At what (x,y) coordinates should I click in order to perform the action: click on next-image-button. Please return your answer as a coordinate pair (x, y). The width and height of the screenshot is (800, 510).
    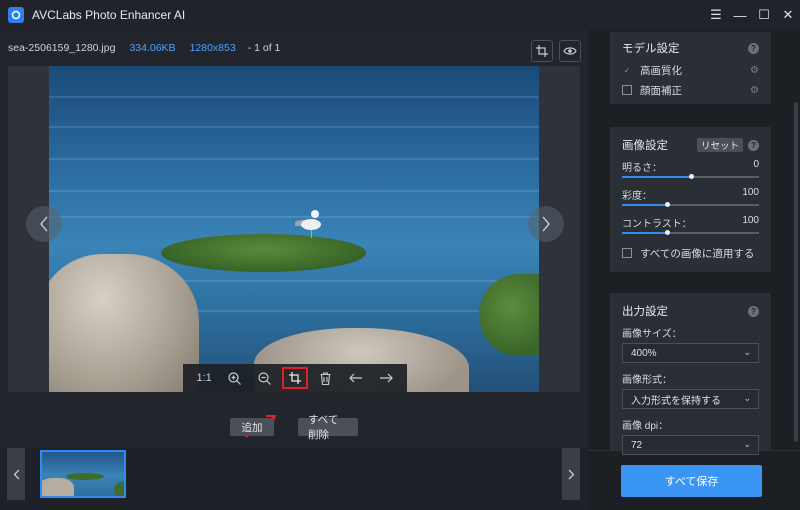
    Looking at the image, I should click on (546, 224).